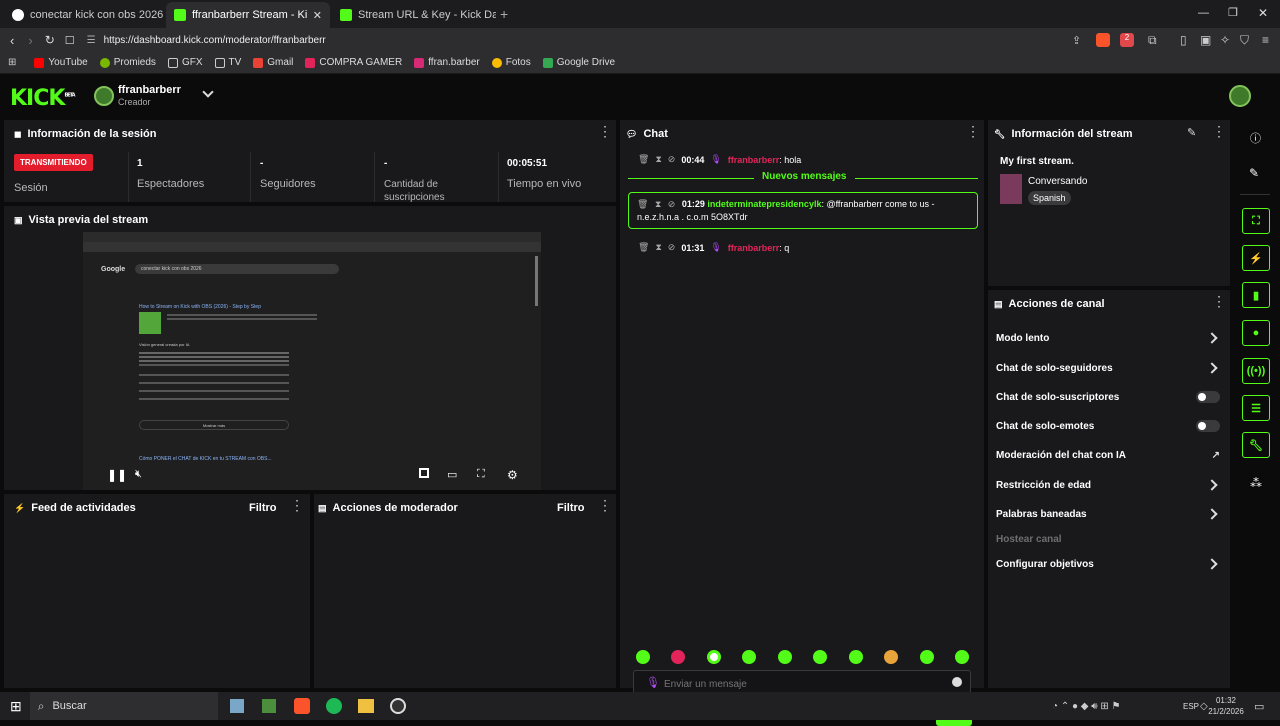 This screenshot has width=1280, height=726. What do you see at coordinates (268, 706) in the screenshot?
I see `app-icon` at bounding box center [268, 706].